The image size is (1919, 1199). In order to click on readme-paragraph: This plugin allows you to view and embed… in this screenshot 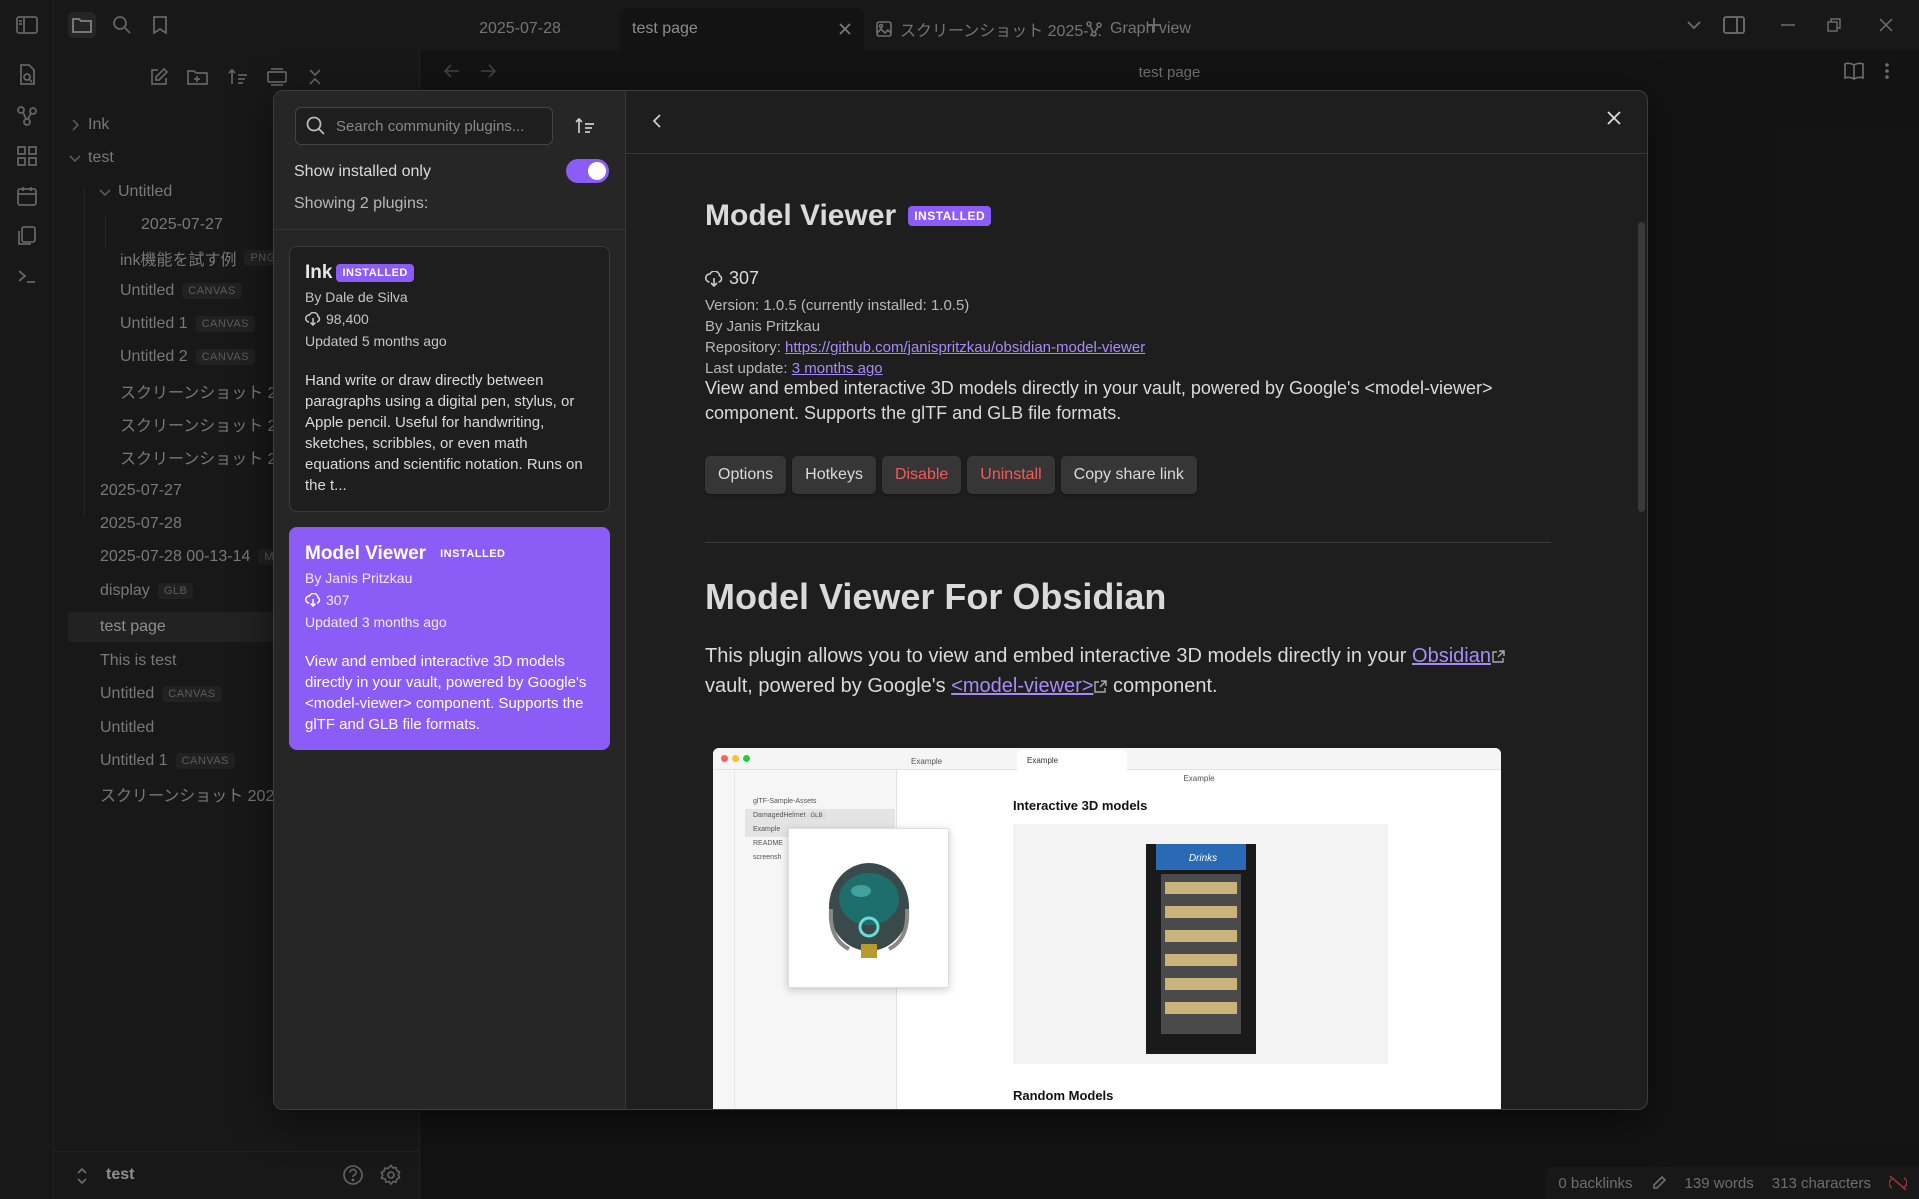, I will do `click(1135, 671)`.